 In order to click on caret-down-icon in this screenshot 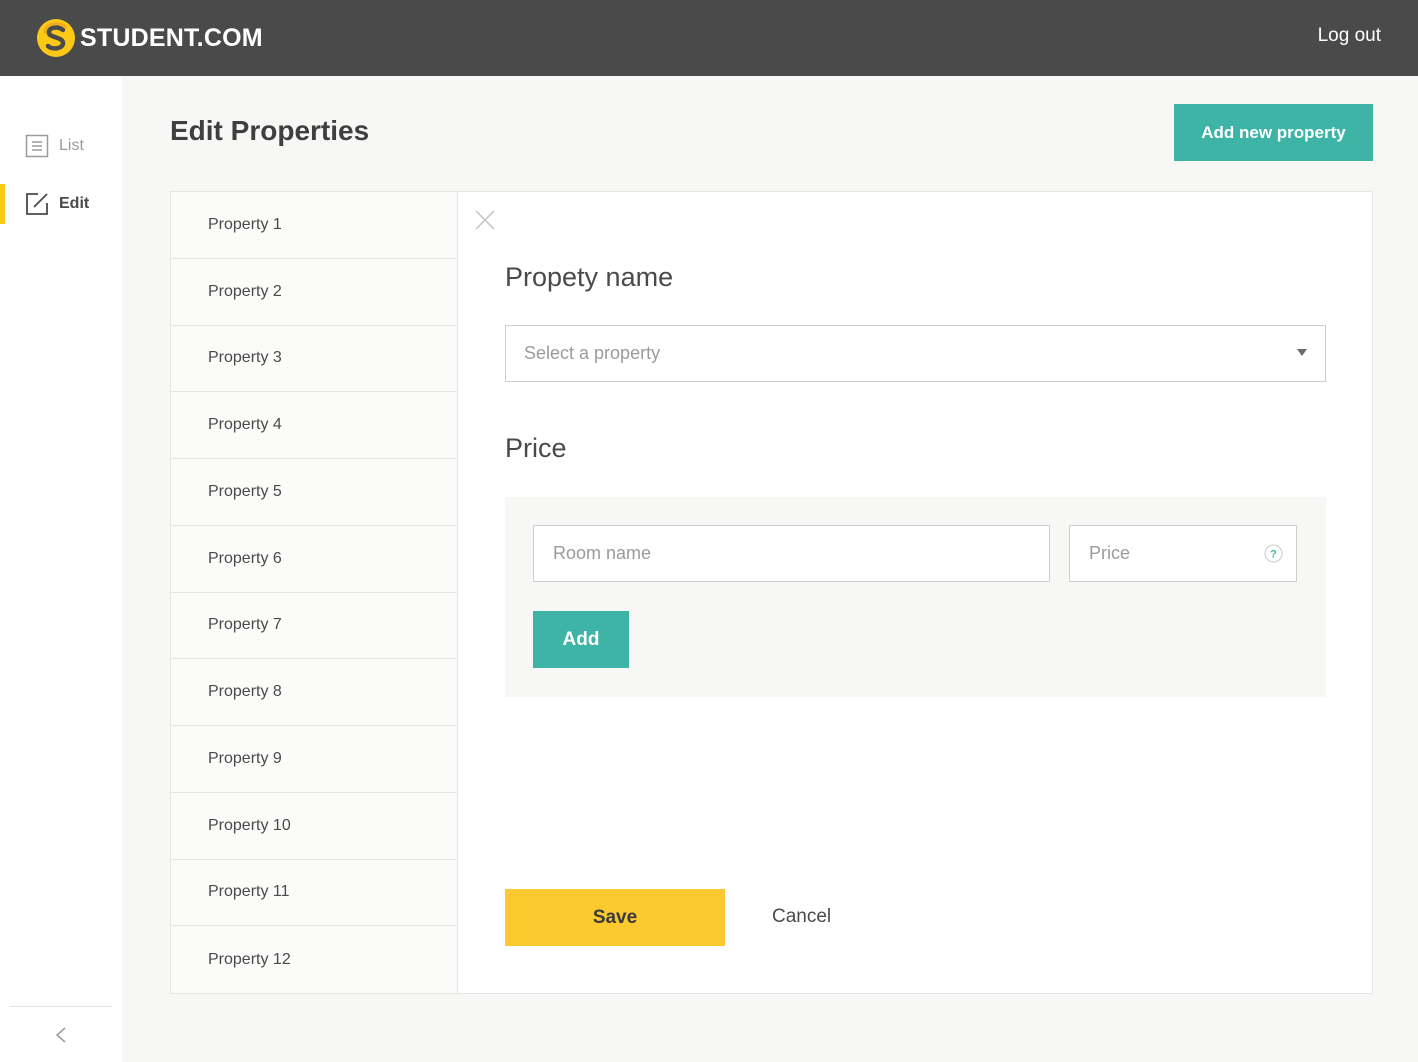, I will do `click(1302, 352)`.